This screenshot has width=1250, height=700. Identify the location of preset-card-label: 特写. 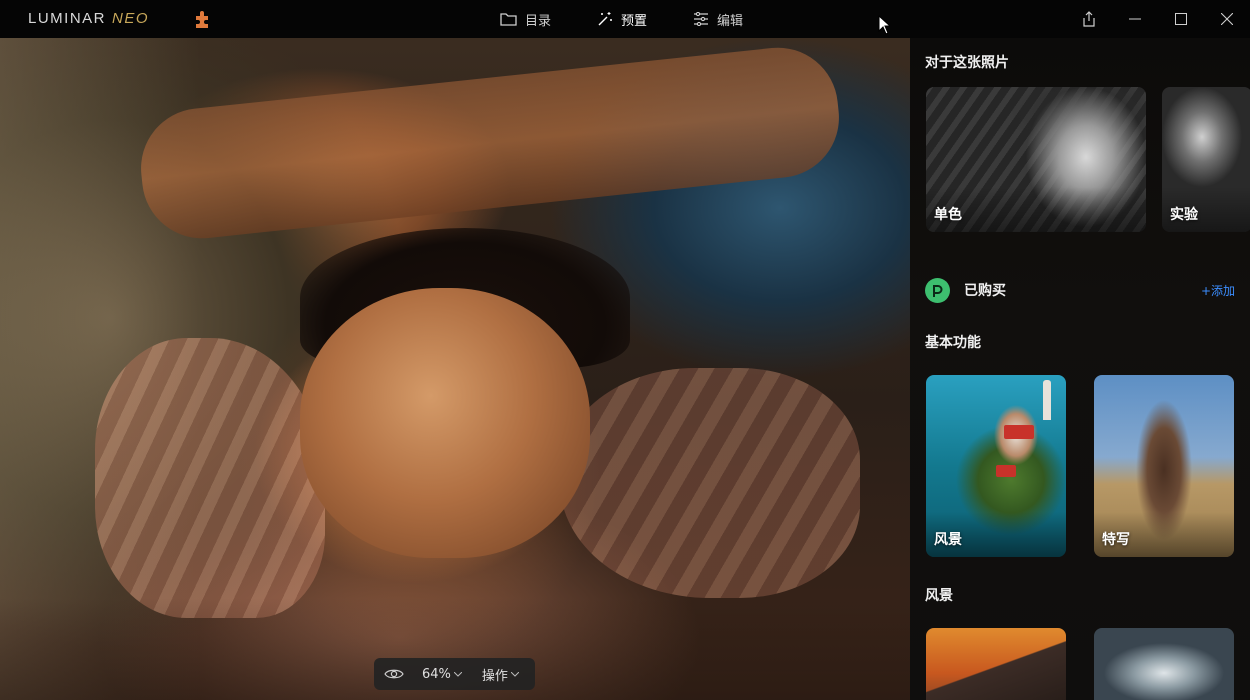
(1116, 540).